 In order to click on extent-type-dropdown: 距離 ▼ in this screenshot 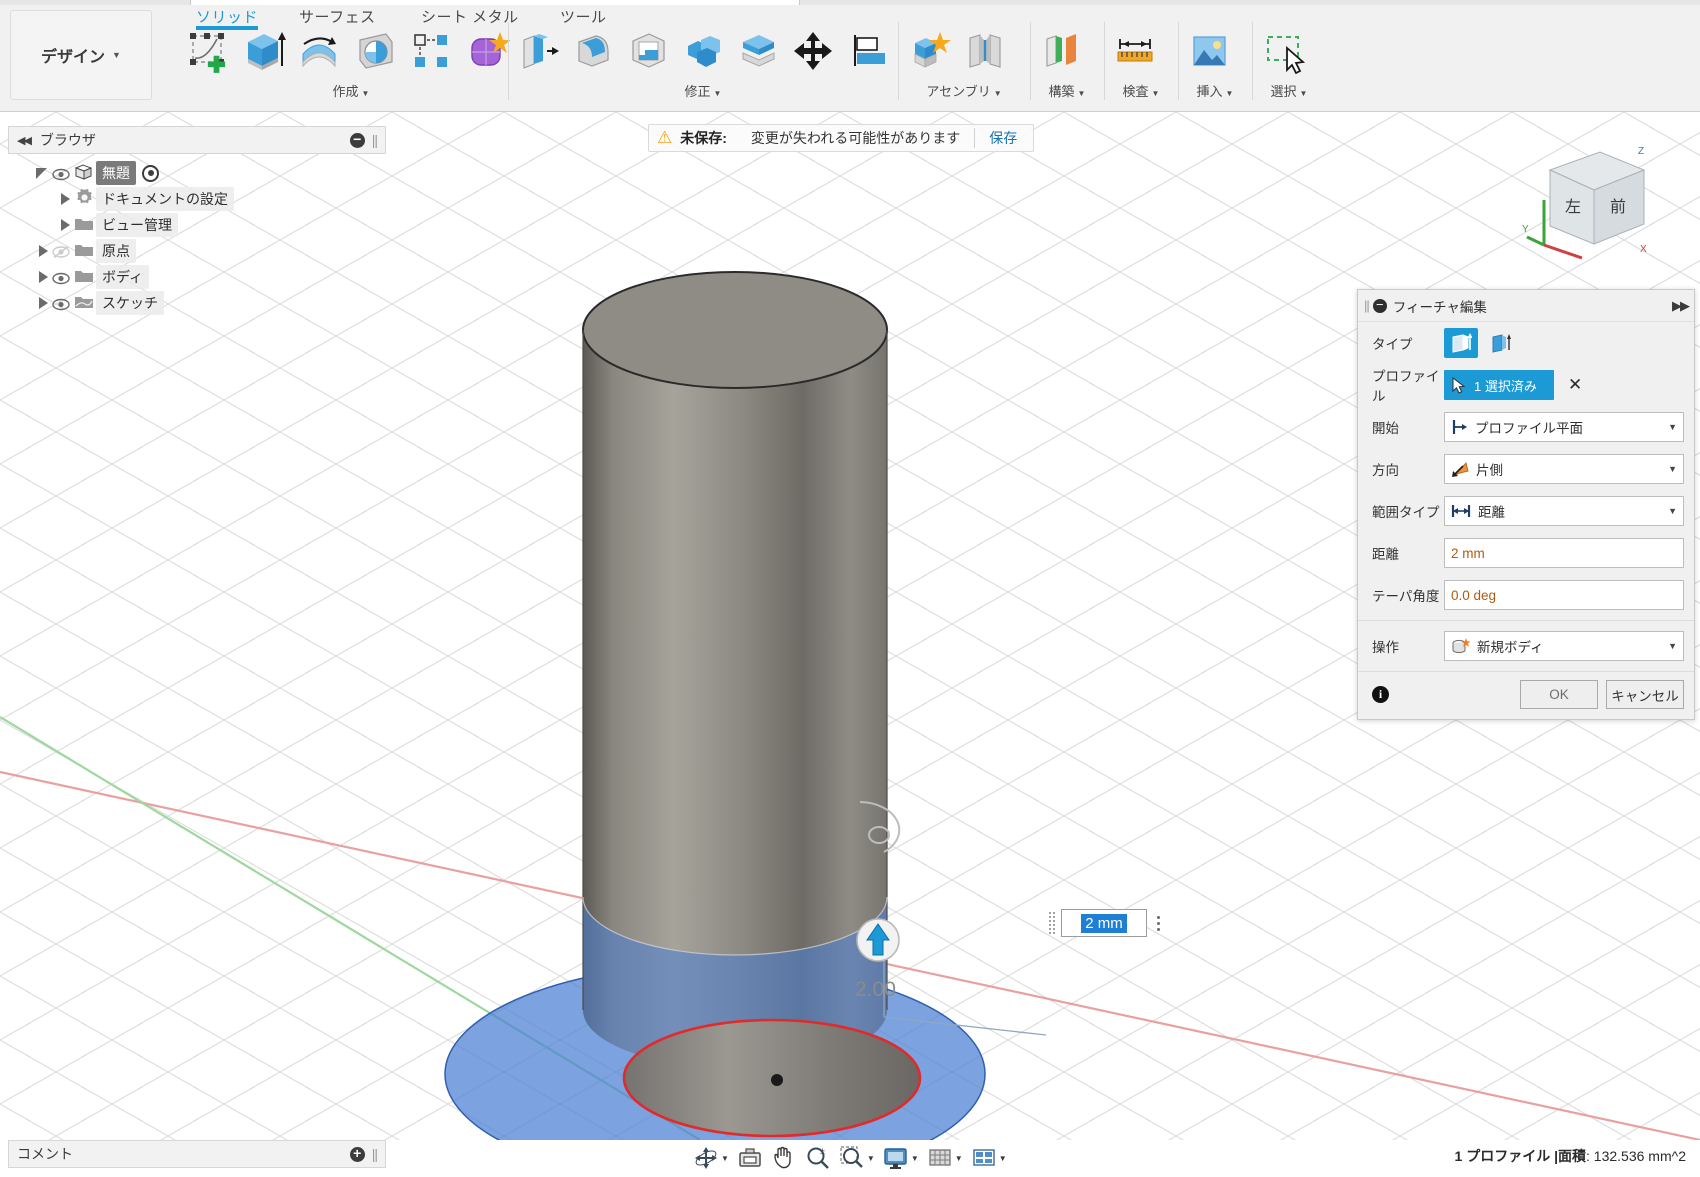, I will do `click(1564, 511)`.